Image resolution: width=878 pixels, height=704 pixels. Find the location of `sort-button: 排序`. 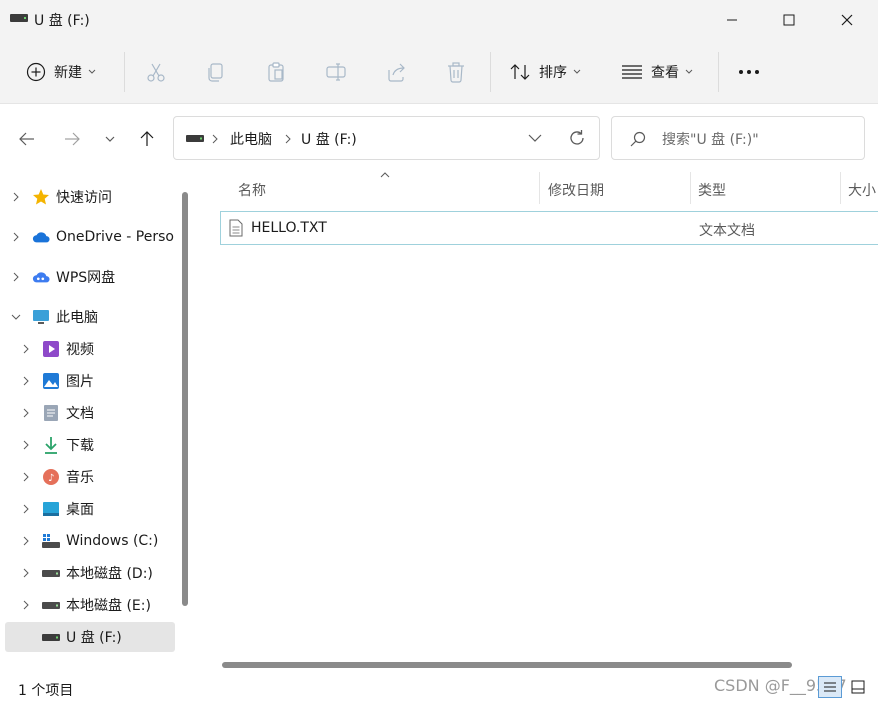

sort-button: 排序 is located at coordinates (545, 72).